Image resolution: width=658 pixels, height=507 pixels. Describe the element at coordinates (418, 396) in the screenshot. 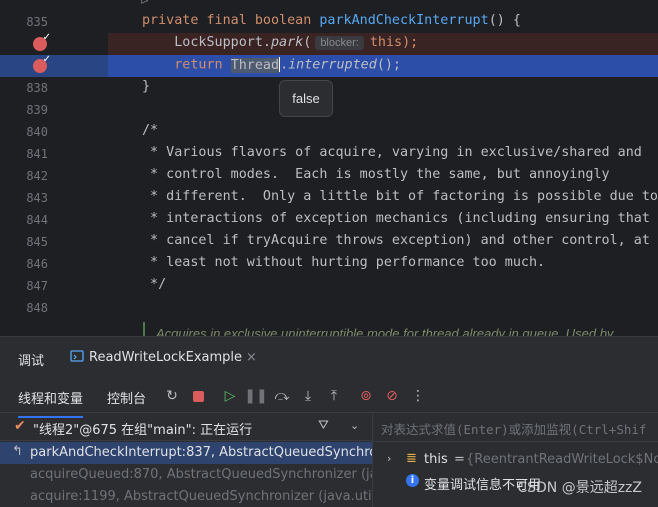

I see `more-options-icon: ⋮` at that location.